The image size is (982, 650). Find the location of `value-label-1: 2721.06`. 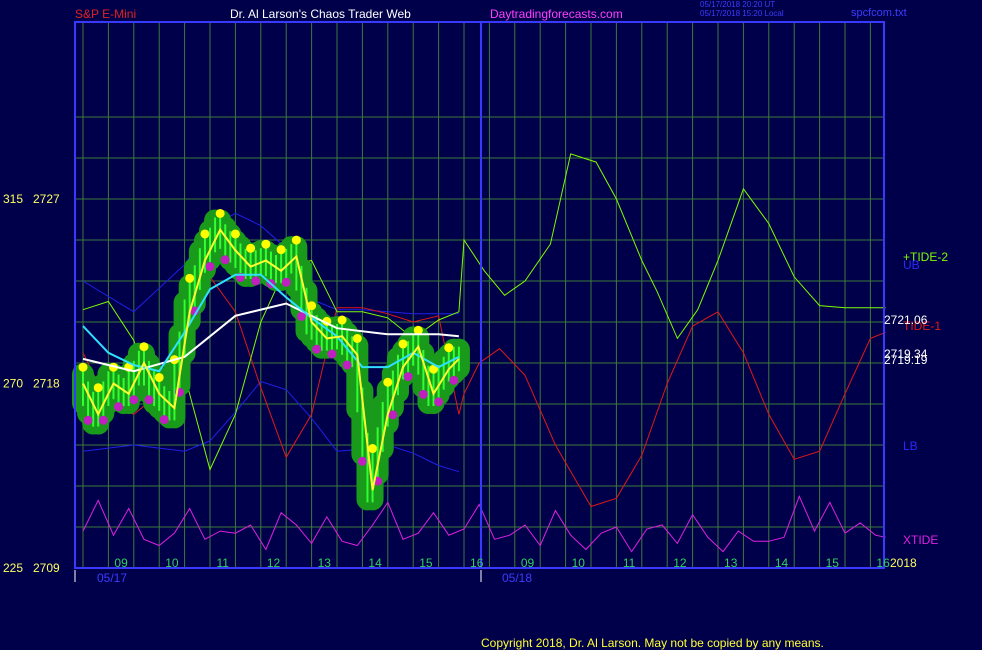

value-label-1: 2721.06 is located at coordinates (906, 320).